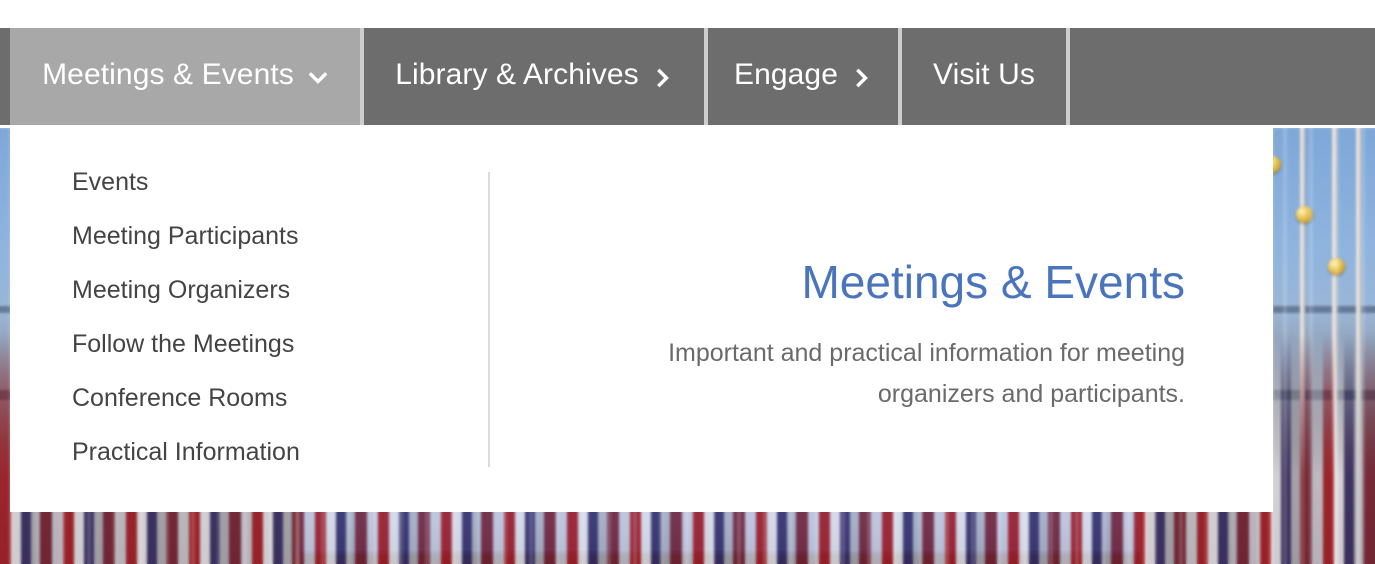  Describe the element at coordinates (280, 182) in the screenshot. I see `dropdown-link-events: Events` at that location.